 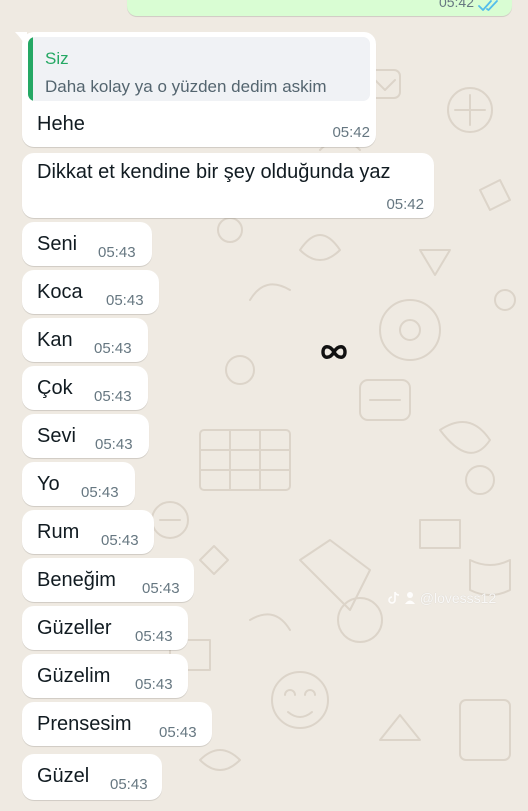 I want to click on message-bubble: Kan 05:43, so click(x=85, y=340).